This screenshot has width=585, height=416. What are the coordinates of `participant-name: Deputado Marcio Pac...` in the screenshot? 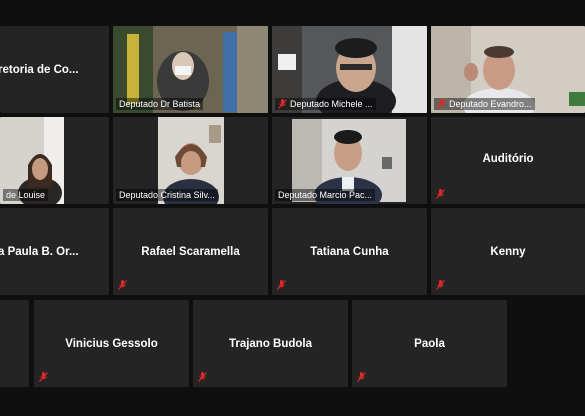 It's located at (325, 195).